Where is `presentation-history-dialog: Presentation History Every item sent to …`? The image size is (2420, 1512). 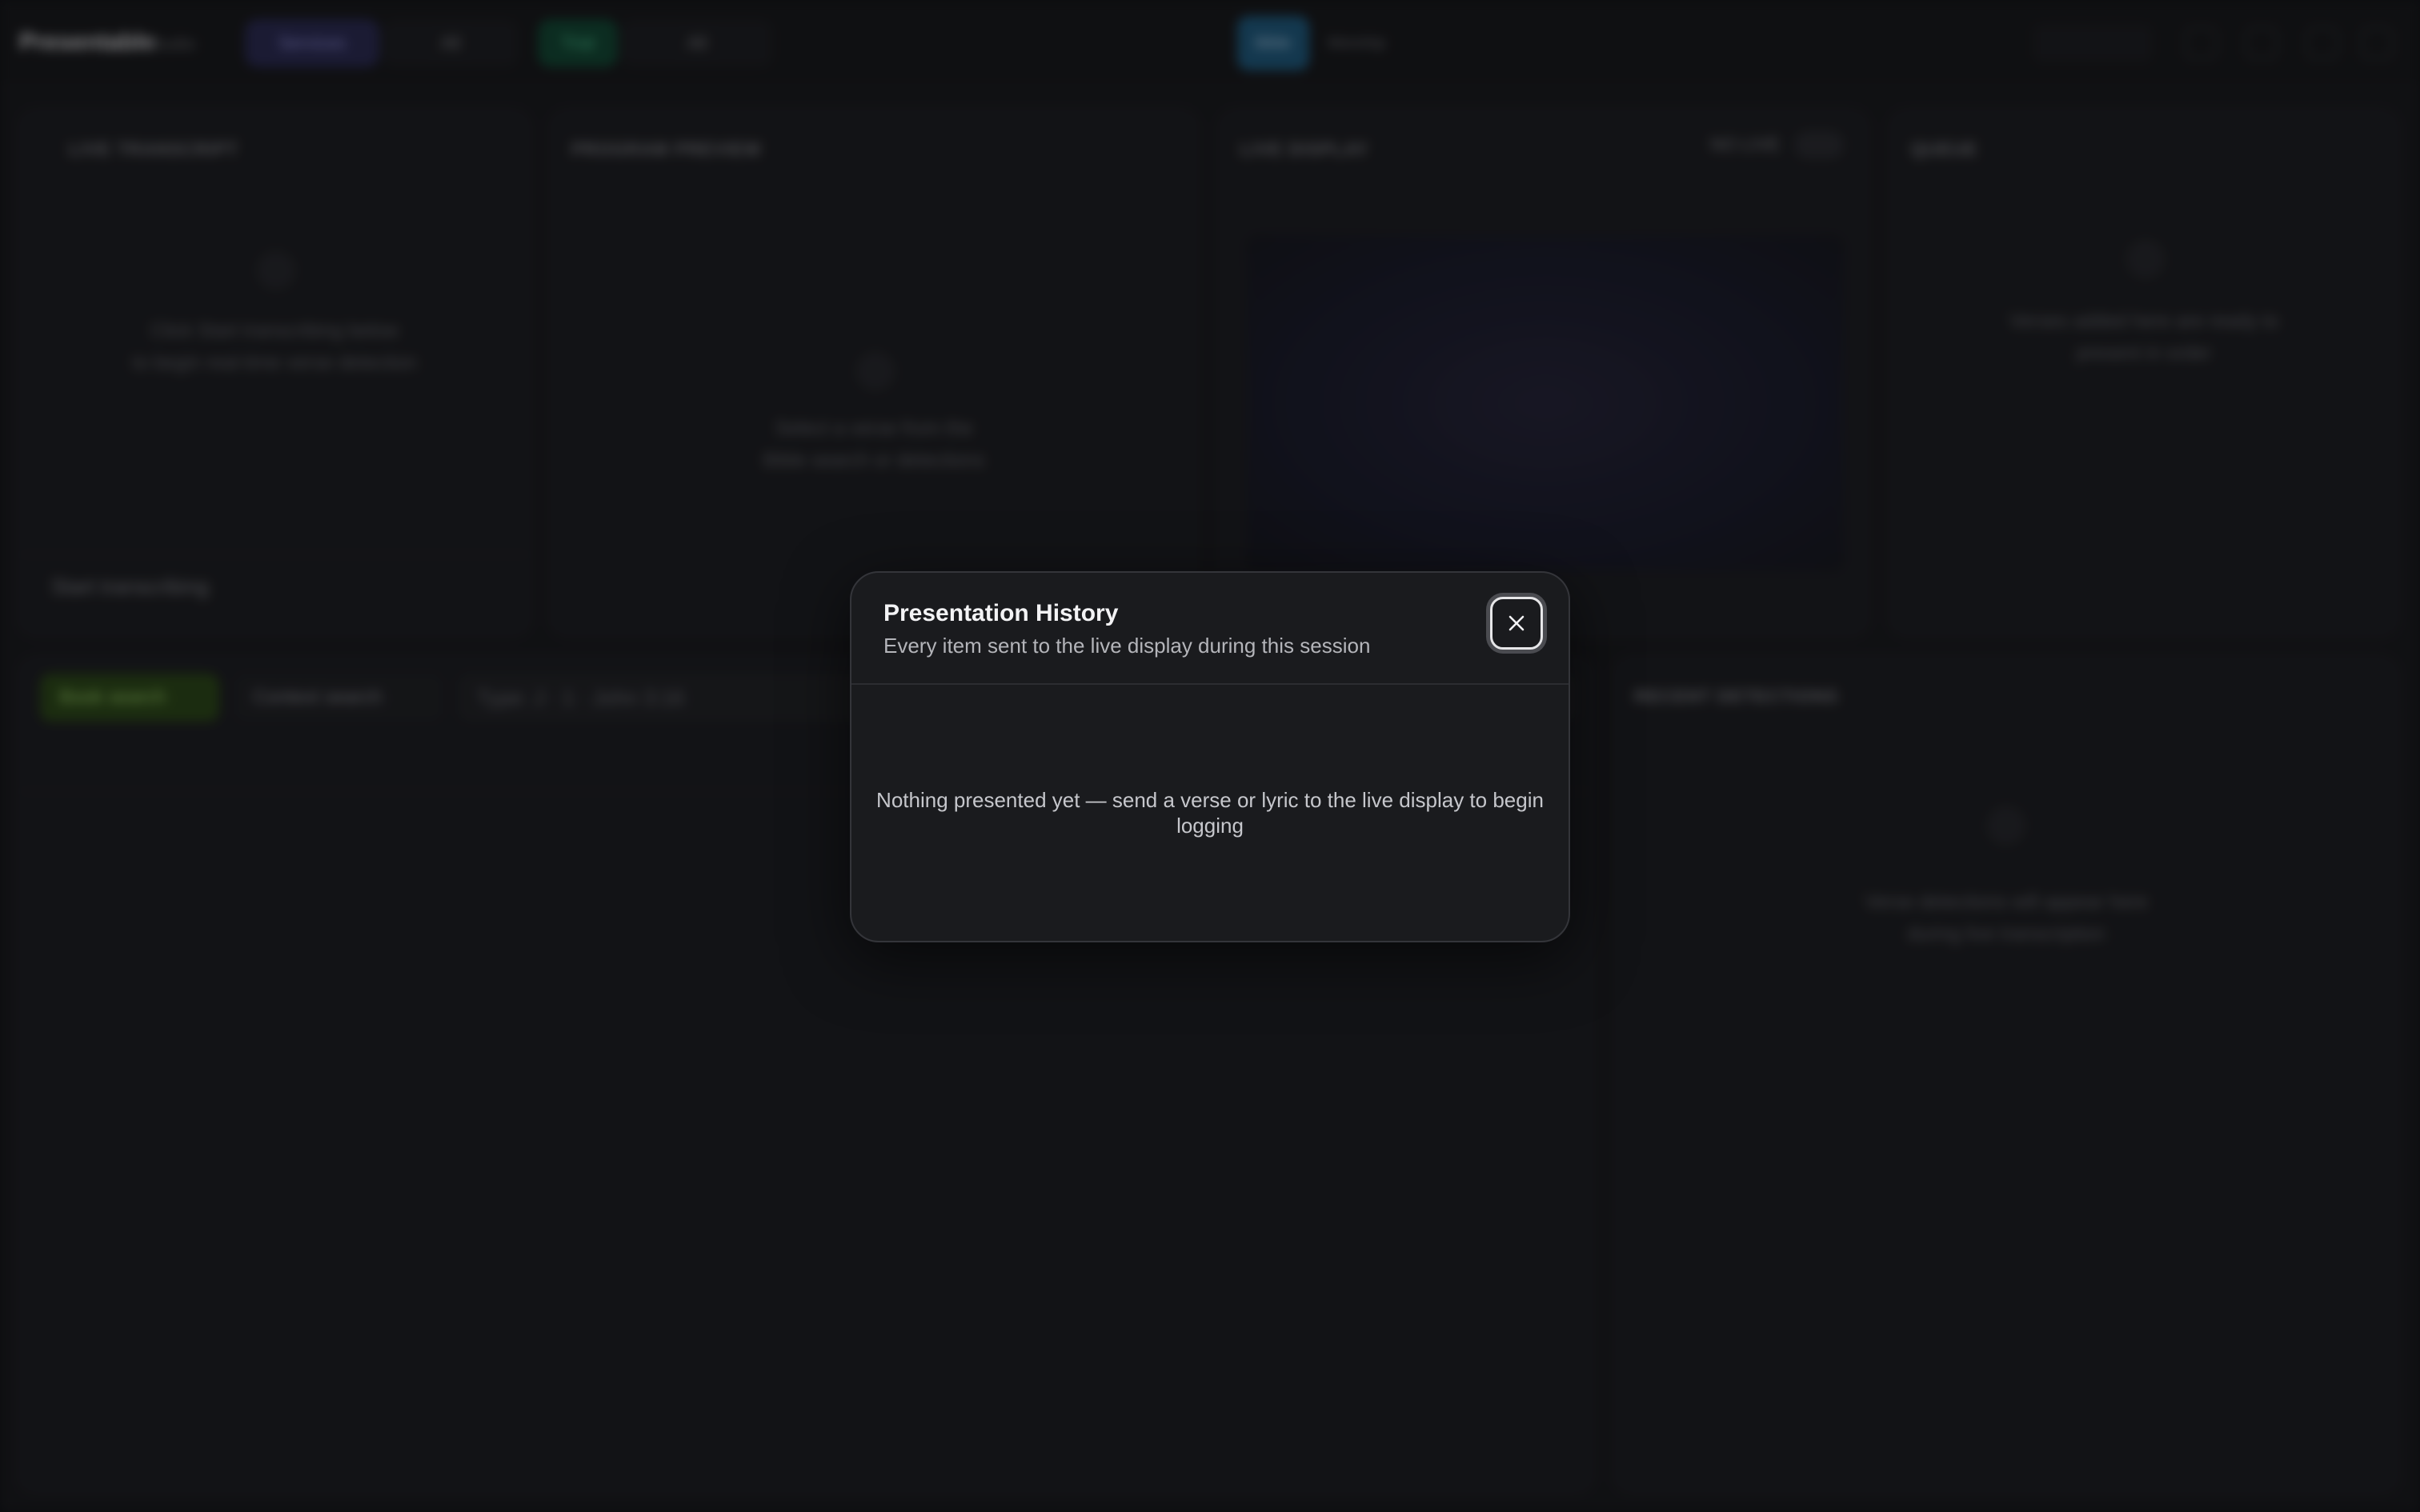 presentation-history-dialog: Presentation History Every item sent to … is located at coordinates (1210, 756).